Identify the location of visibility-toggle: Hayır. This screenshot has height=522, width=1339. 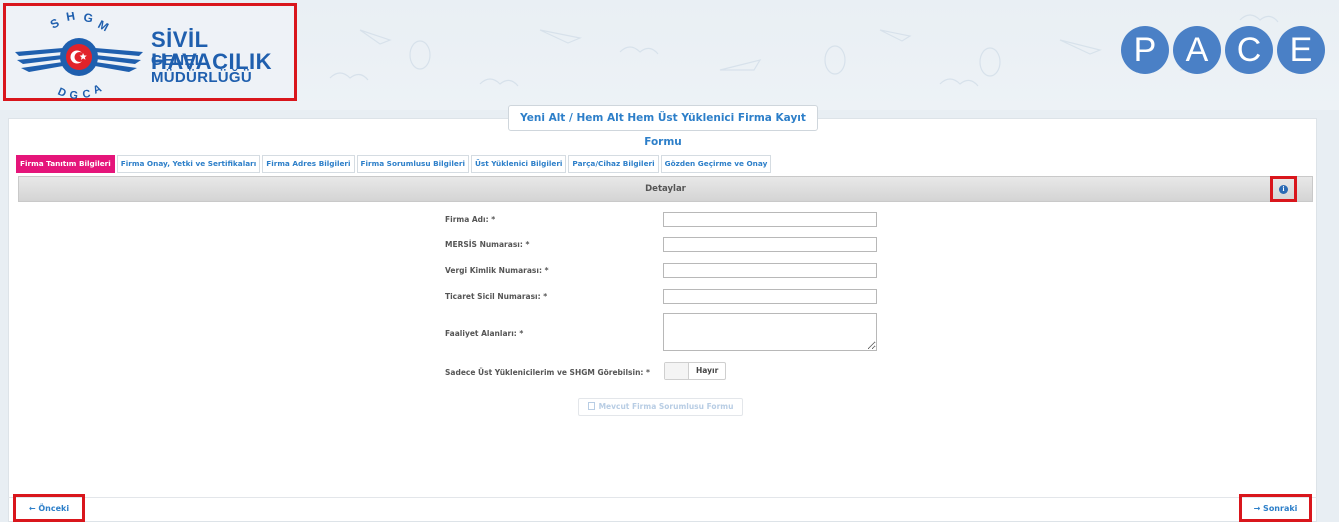
(695, 371).